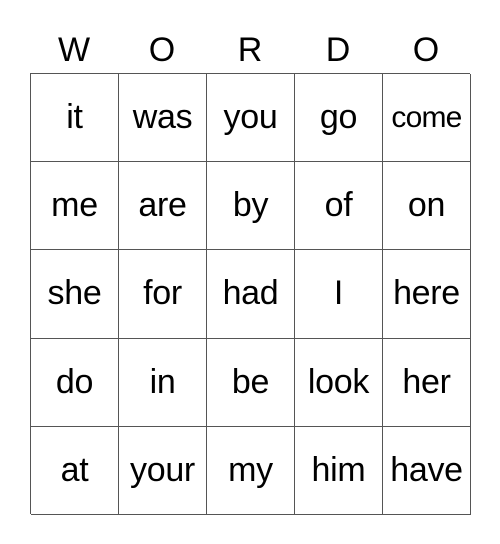  I want to click on header-letter: W, so click(74, 50).